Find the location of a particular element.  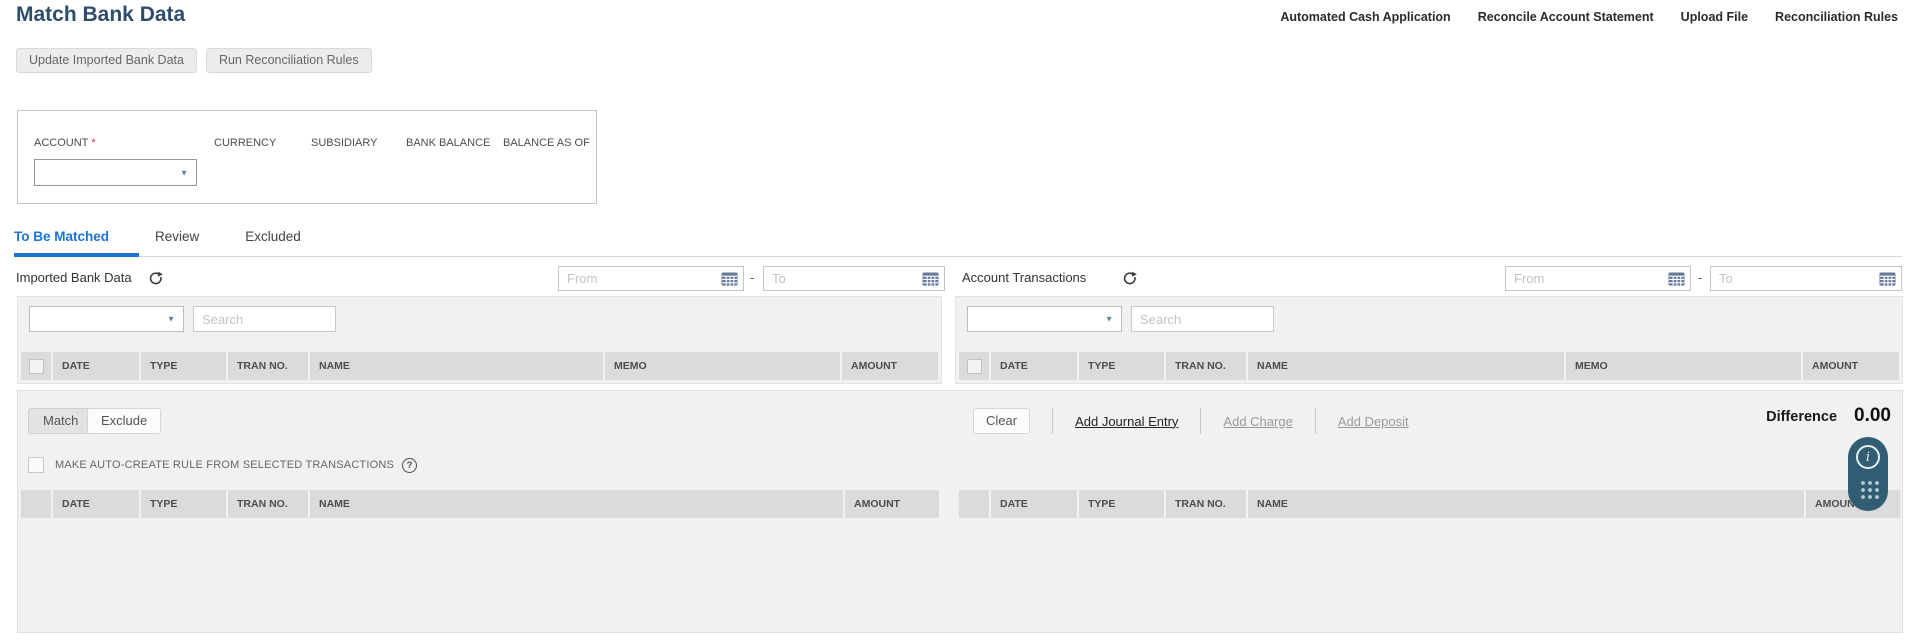

imported-bank-data-title: Imported Bank Data is located at coordinates (74, 277).